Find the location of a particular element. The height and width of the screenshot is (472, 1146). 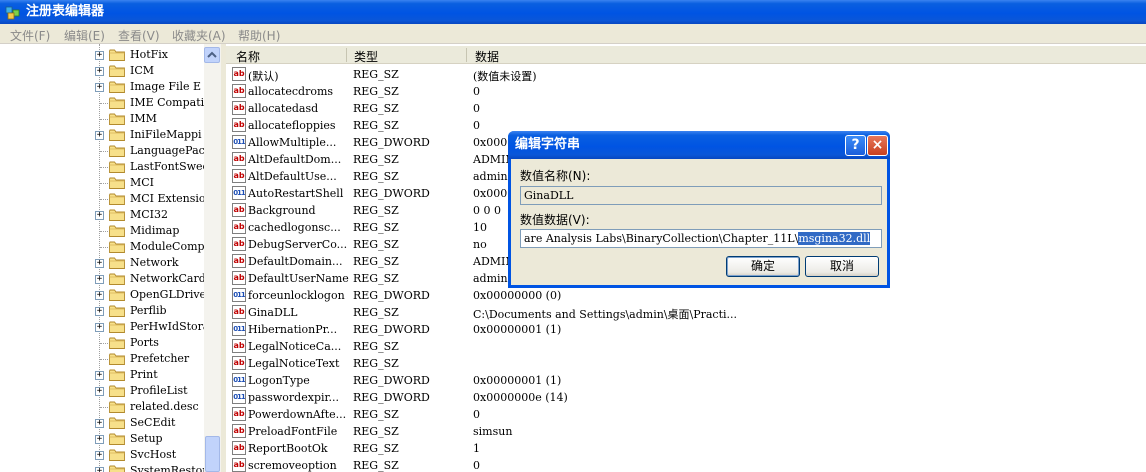

tree-item: LastFontSwee is located at coordinates (102, 167).